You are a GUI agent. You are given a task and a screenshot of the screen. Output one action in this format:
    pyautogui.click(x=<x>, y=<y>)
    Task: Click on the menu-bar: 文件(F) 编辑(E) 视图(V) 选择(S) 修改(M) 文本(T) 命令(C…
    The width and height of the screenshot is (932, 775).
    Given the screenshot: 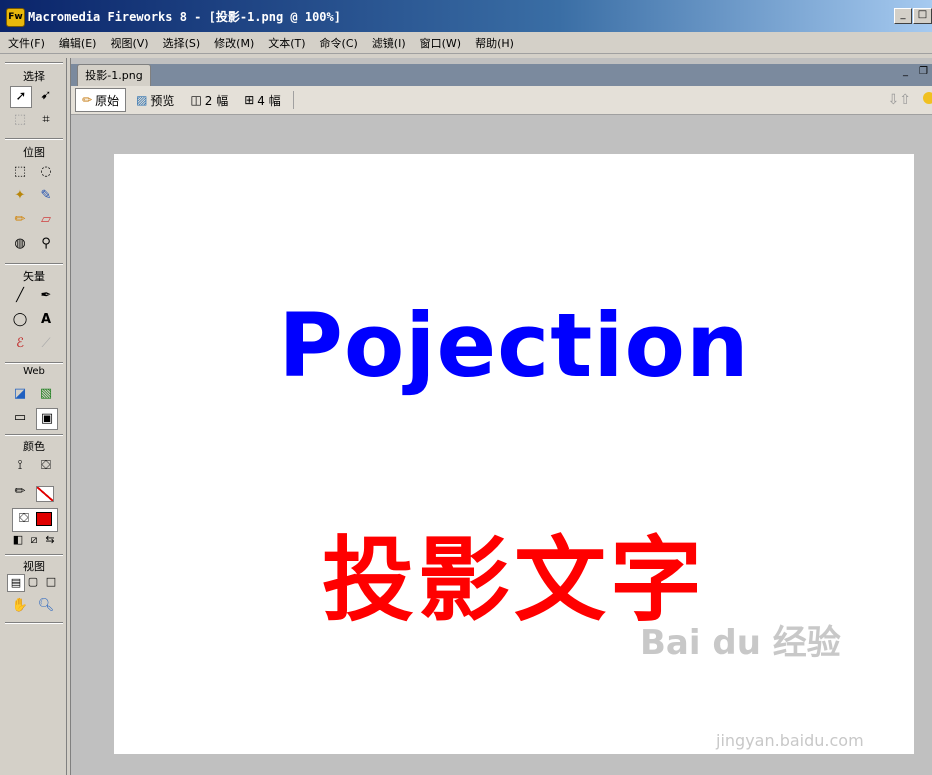 What is the action you would take?
    pyautogui.click(x=466, y=43)
    